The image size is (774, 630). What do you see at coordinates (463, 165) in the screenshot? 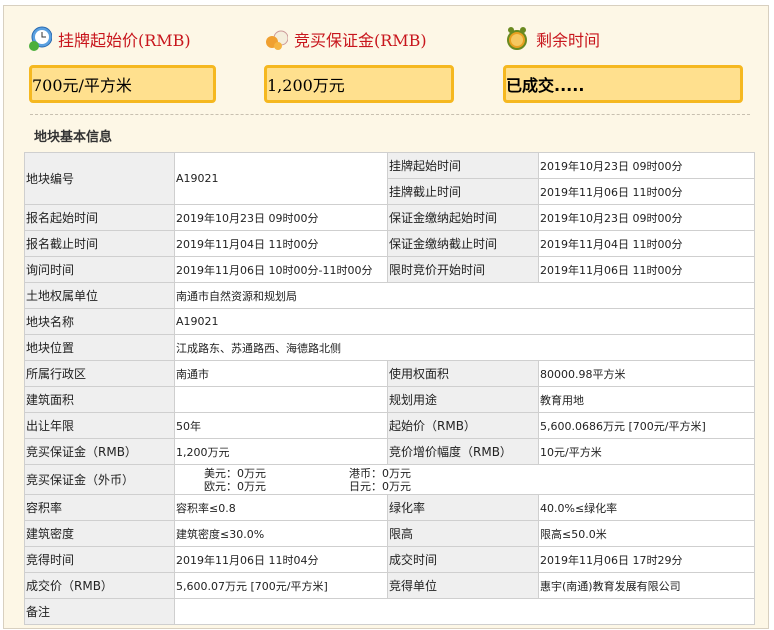
I see `label: 挂牌起始时间` at bounding box center [463, 165].